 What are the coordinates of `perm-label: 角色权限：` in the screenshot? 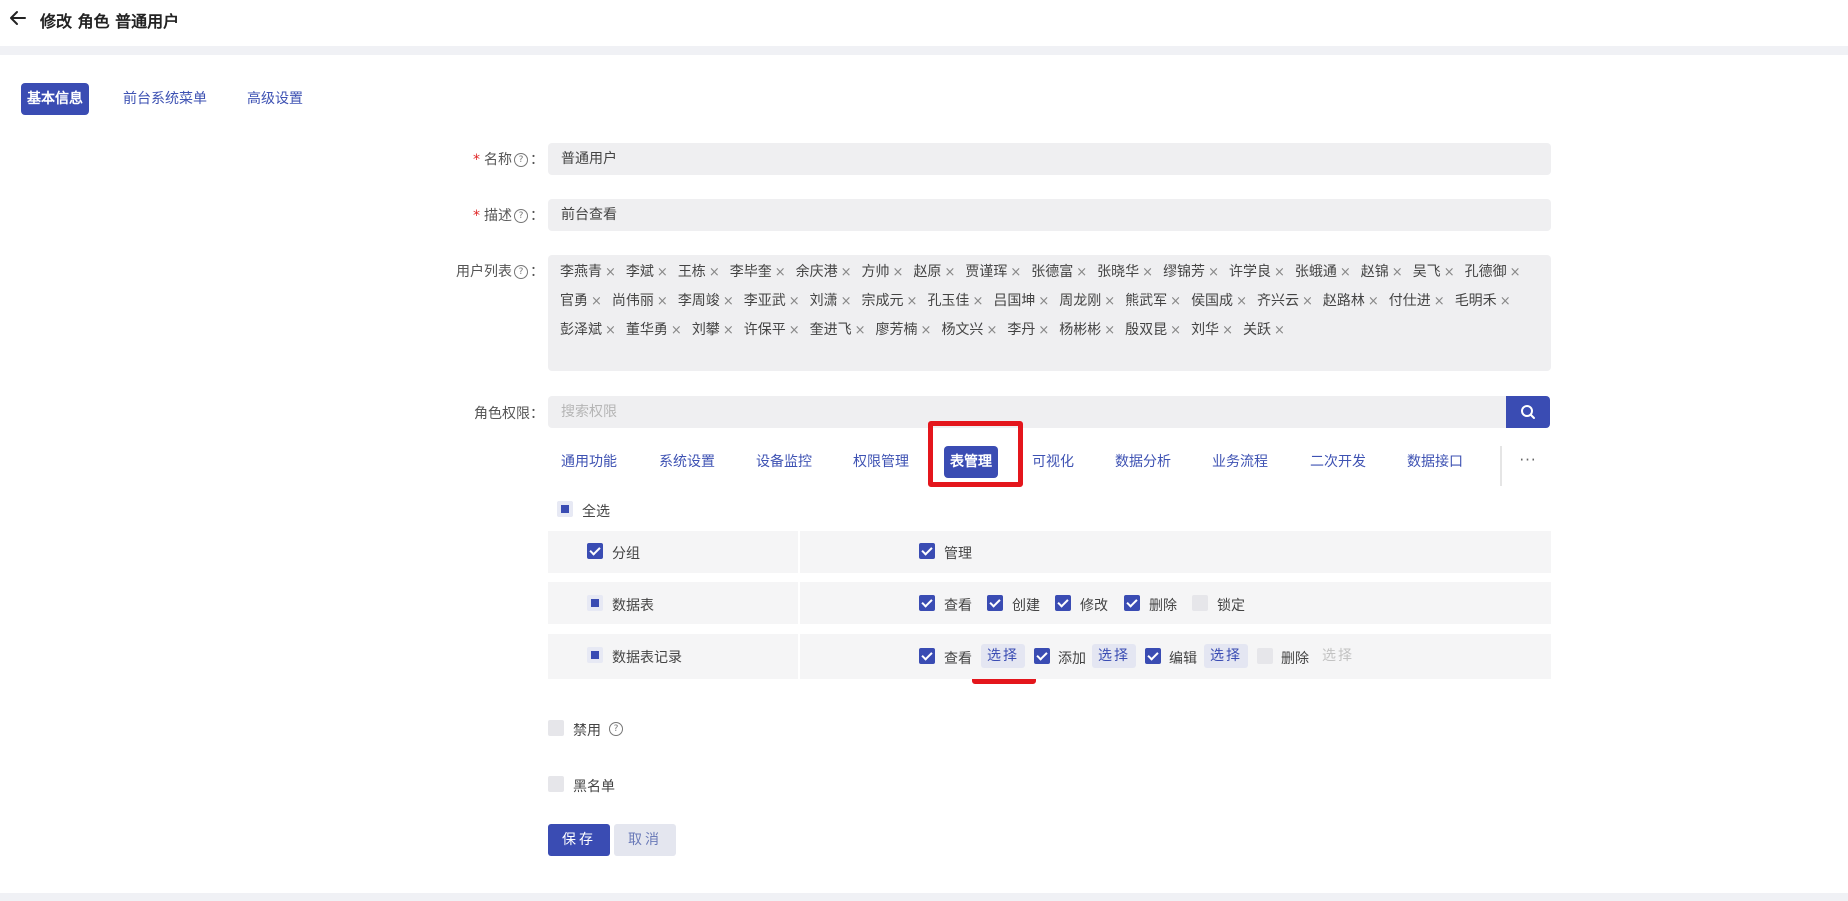 It's located at (509, 414).